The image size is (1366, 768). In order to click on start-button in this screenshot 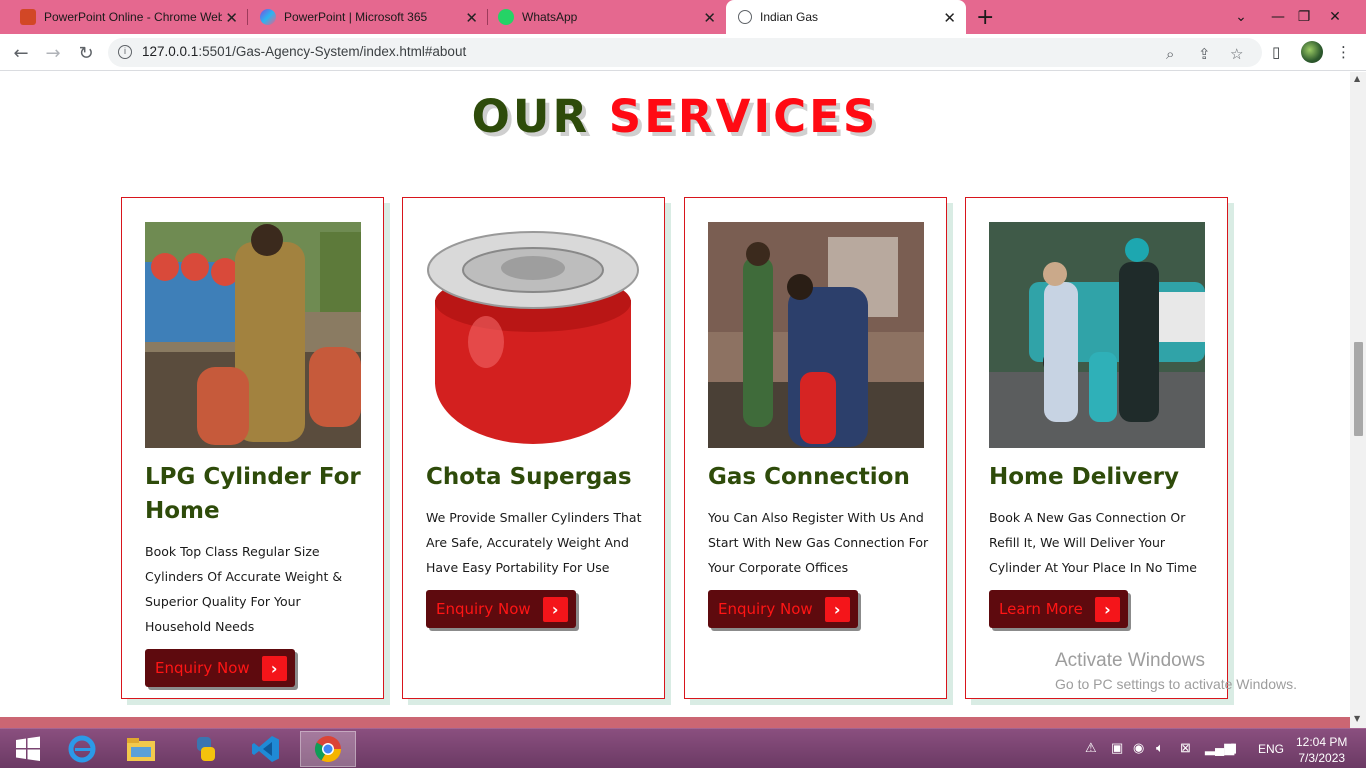, I will do `click(28, 749)`.